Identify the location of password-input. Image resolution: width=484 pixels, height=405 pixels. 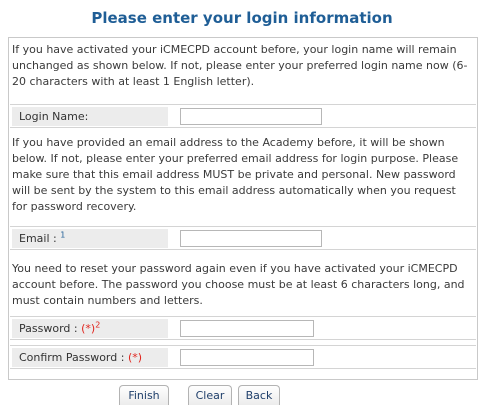
(247, 328).